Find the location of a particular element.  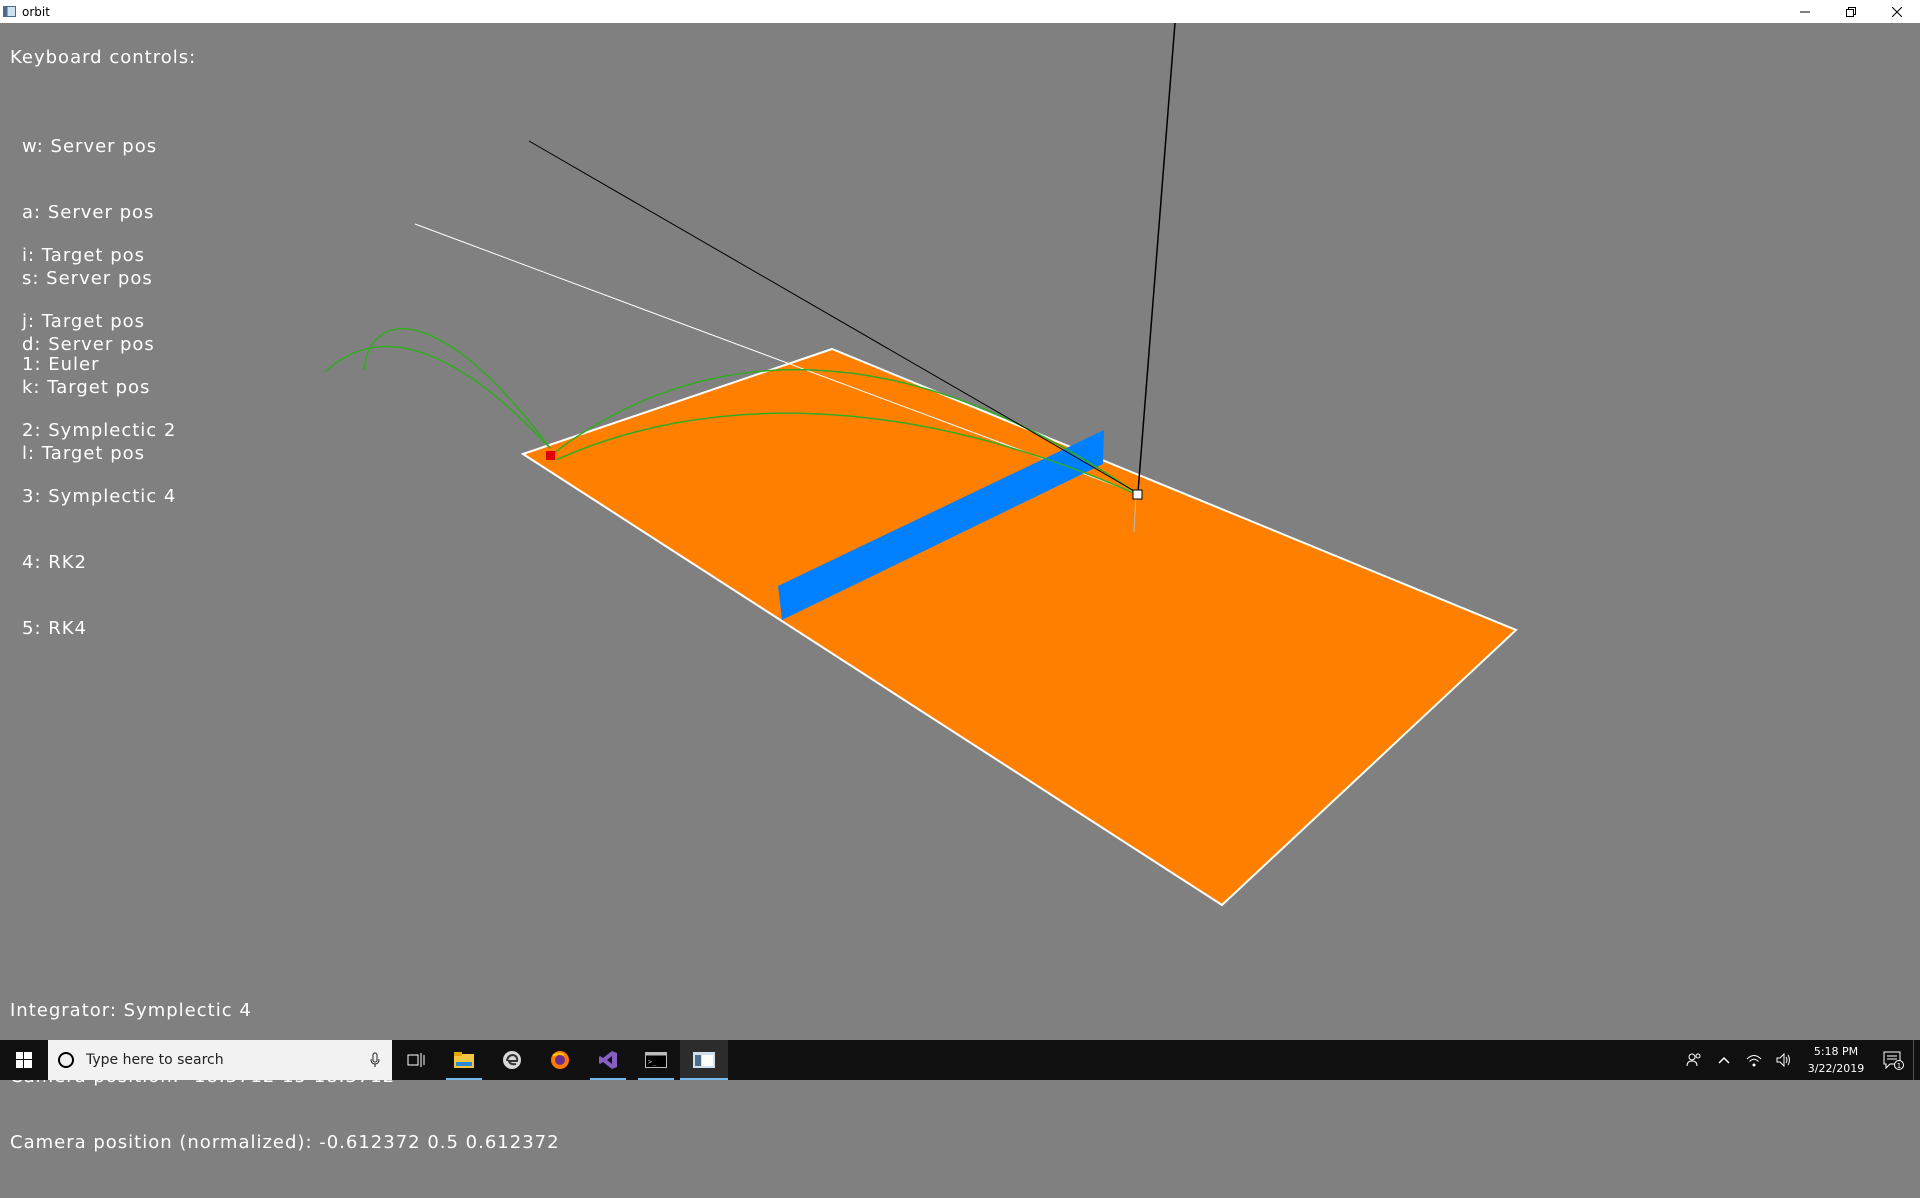

windows-start-icon is located at coordinates (24, 1060).